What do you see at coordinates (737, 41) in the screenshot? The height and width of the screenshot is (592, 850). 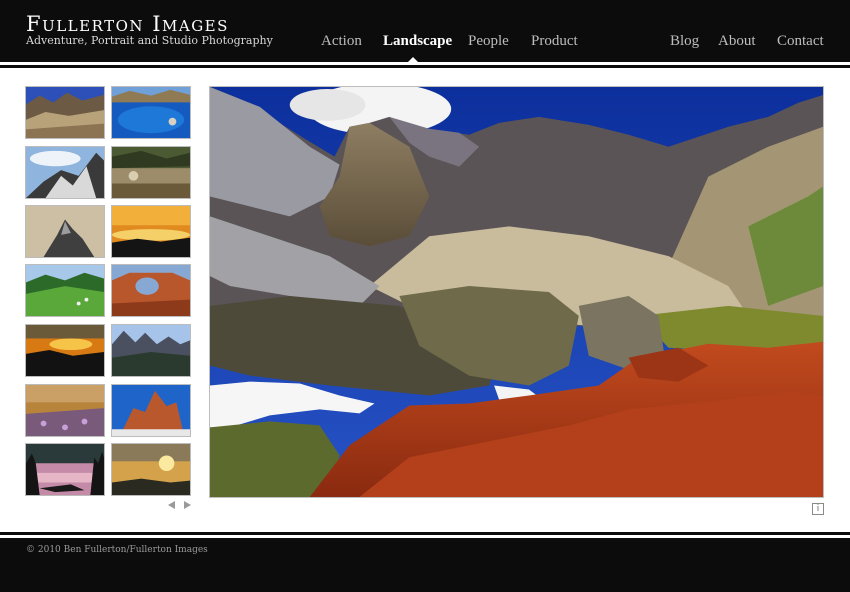 I see `nav-about: About` at bounding box center [737, 41].